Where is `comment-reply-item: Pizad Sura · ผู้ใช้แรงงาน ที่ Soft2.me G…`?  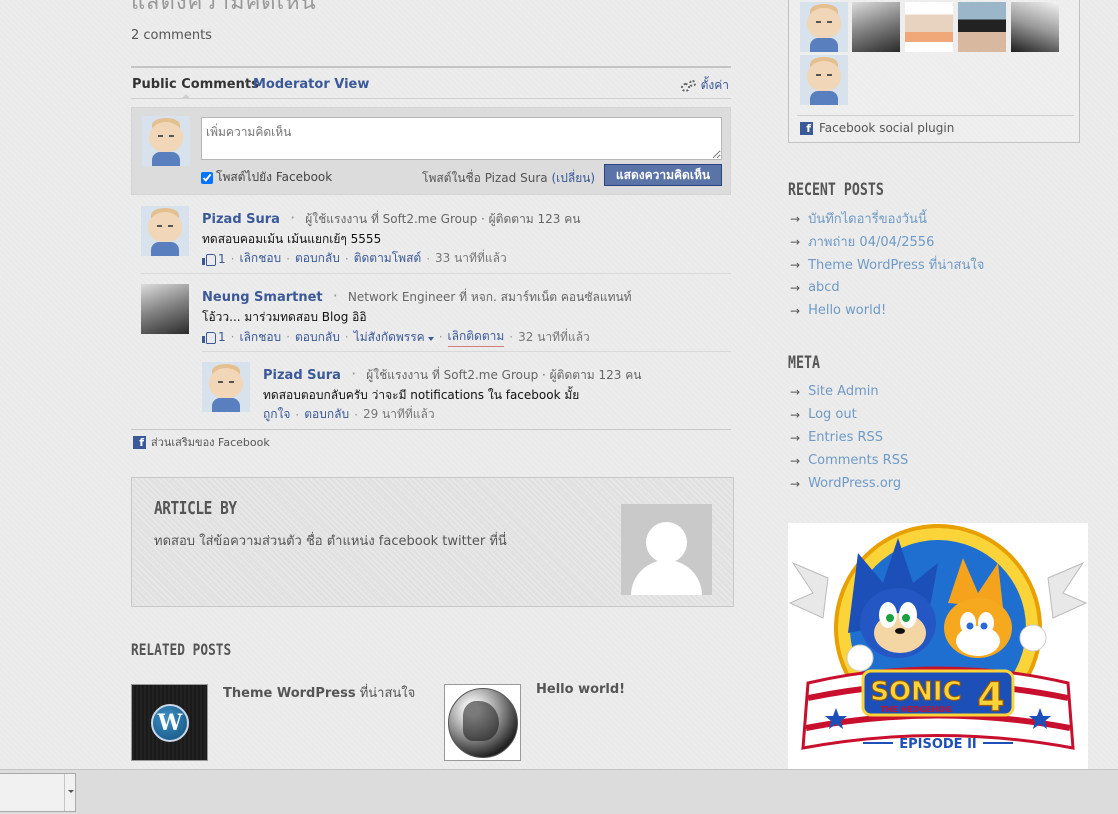 comment-reply-item: Pizad Sura · ผู้ใช้แรงงาน ที่ Soft2.me G… is located at coordinates (466, 392).